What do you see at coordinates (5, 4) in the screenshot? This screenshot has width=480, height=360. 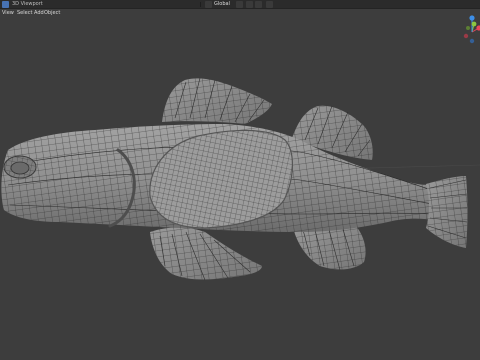 I see `editor-type-icon` at bounding box center [5, 4].